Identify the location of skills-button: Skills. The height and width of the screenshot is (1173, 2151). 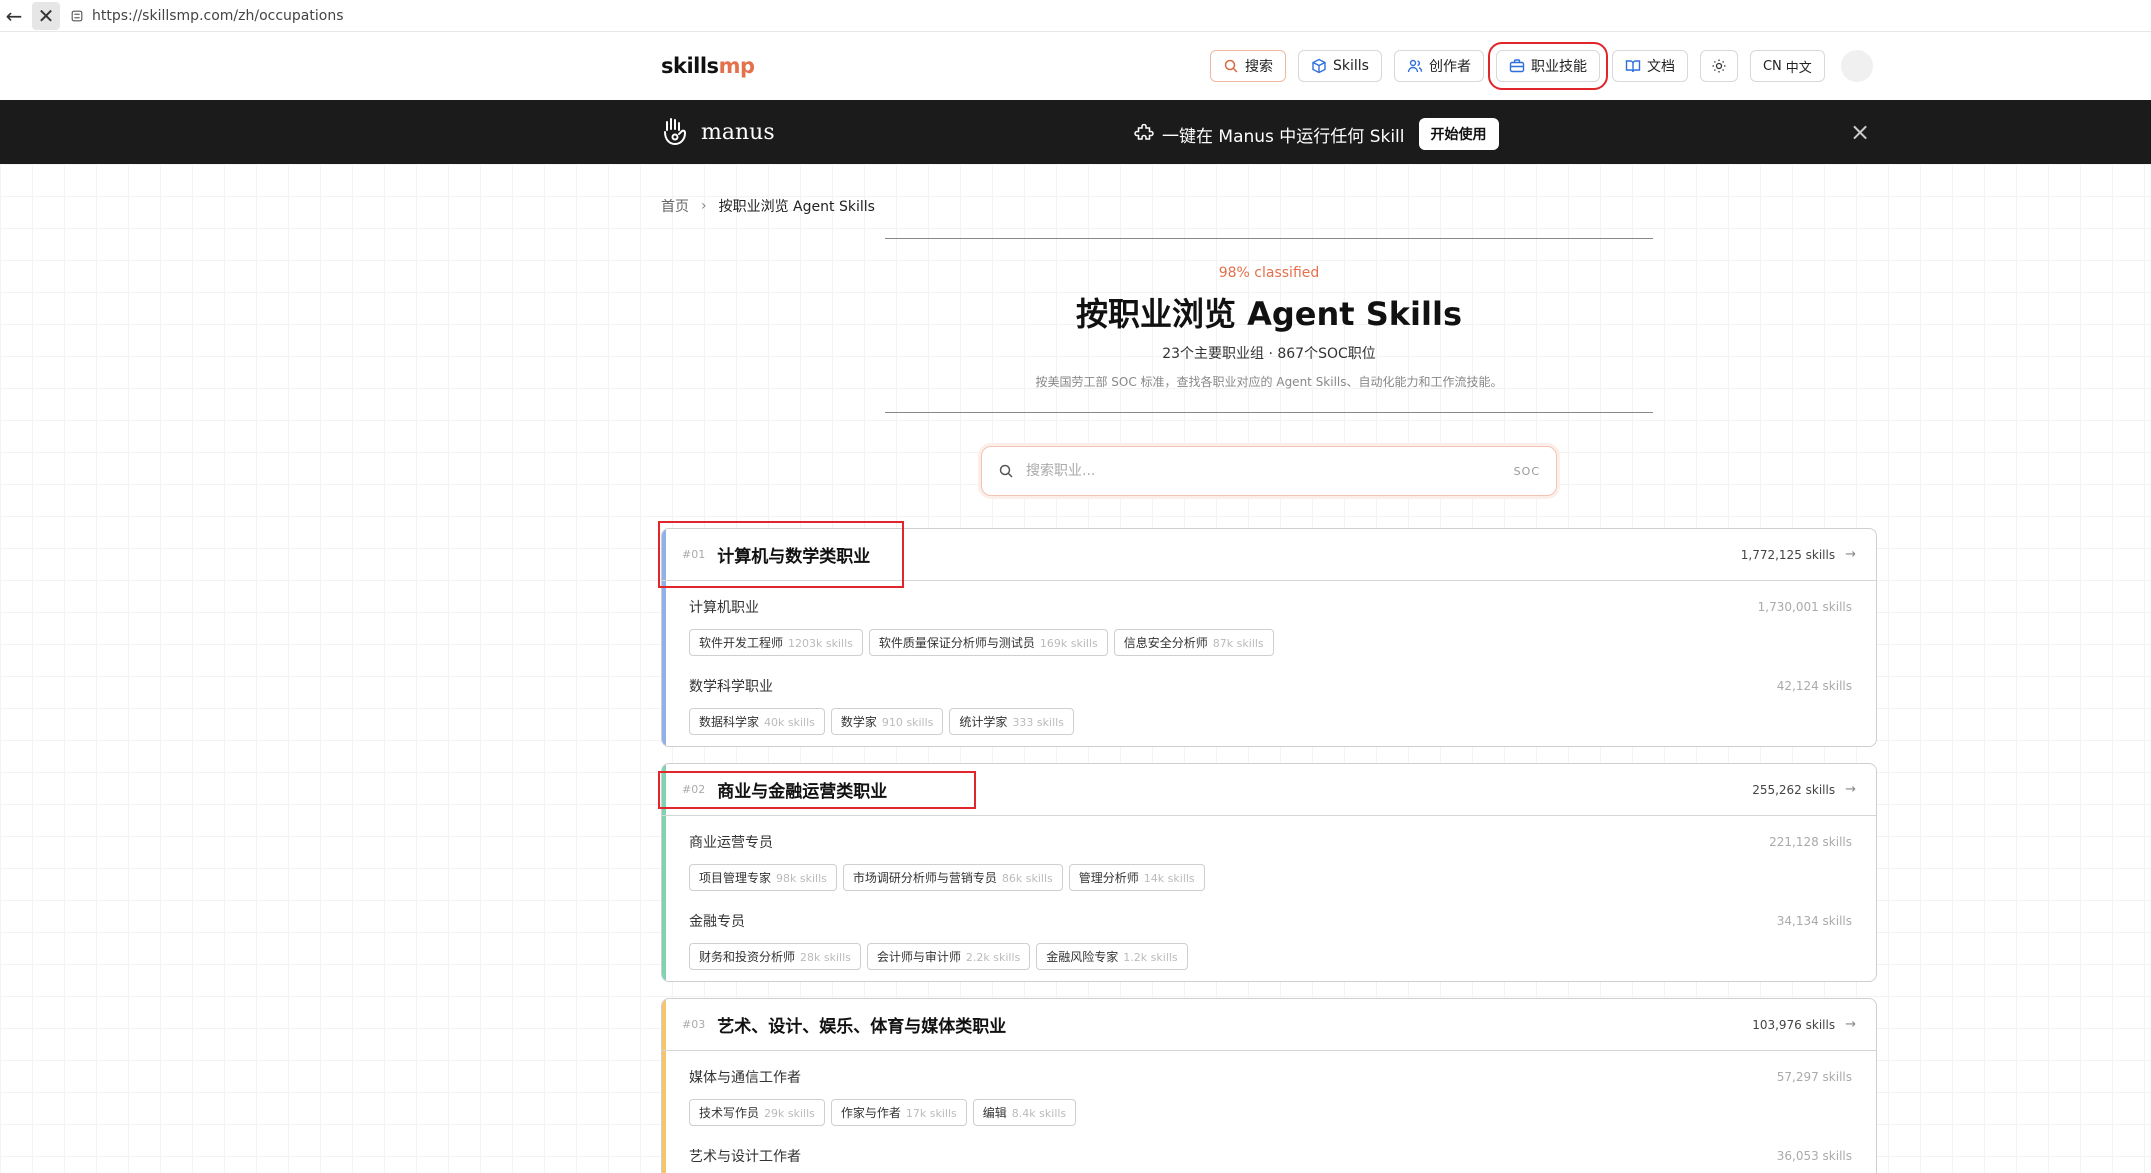
(1340, 66).